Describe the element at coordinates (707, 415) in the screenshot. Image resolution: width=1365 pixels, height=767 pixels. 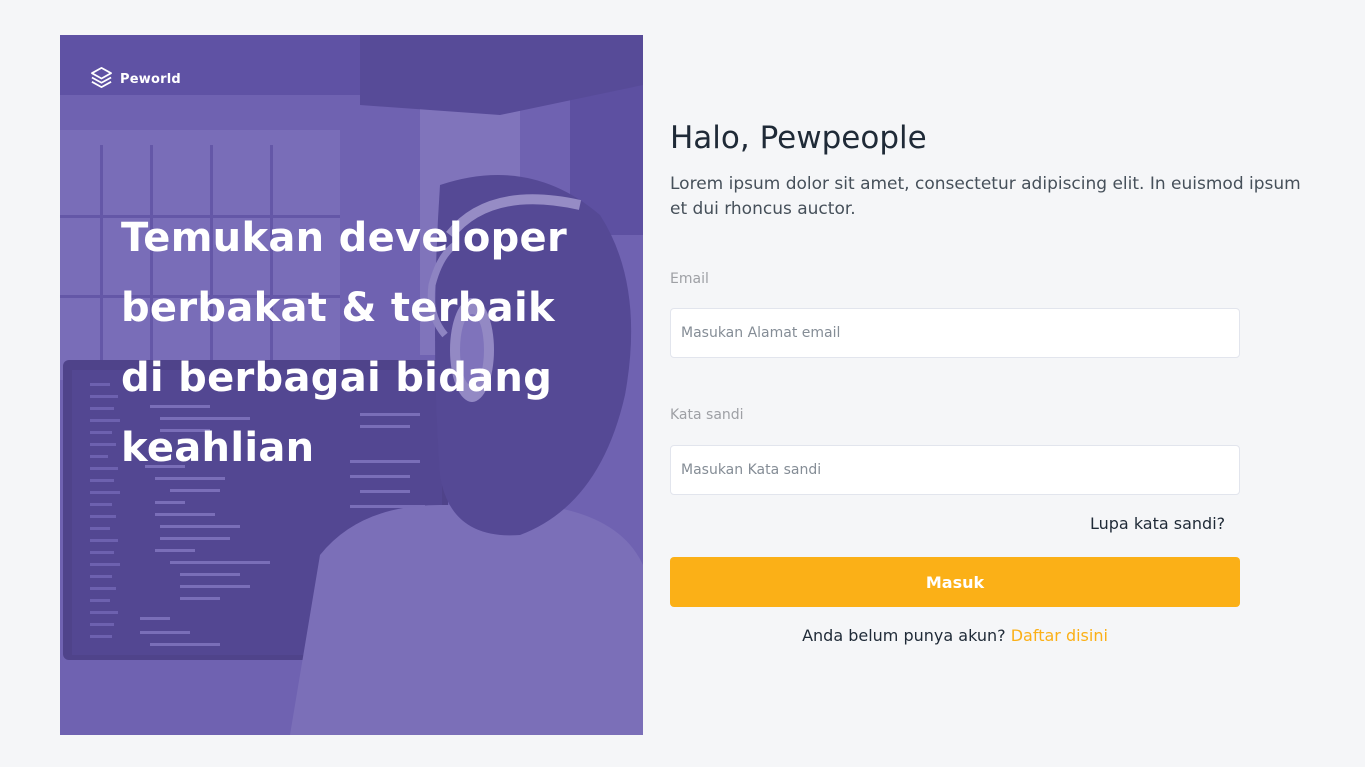
I see `password-label: Kata sandi` at that location.